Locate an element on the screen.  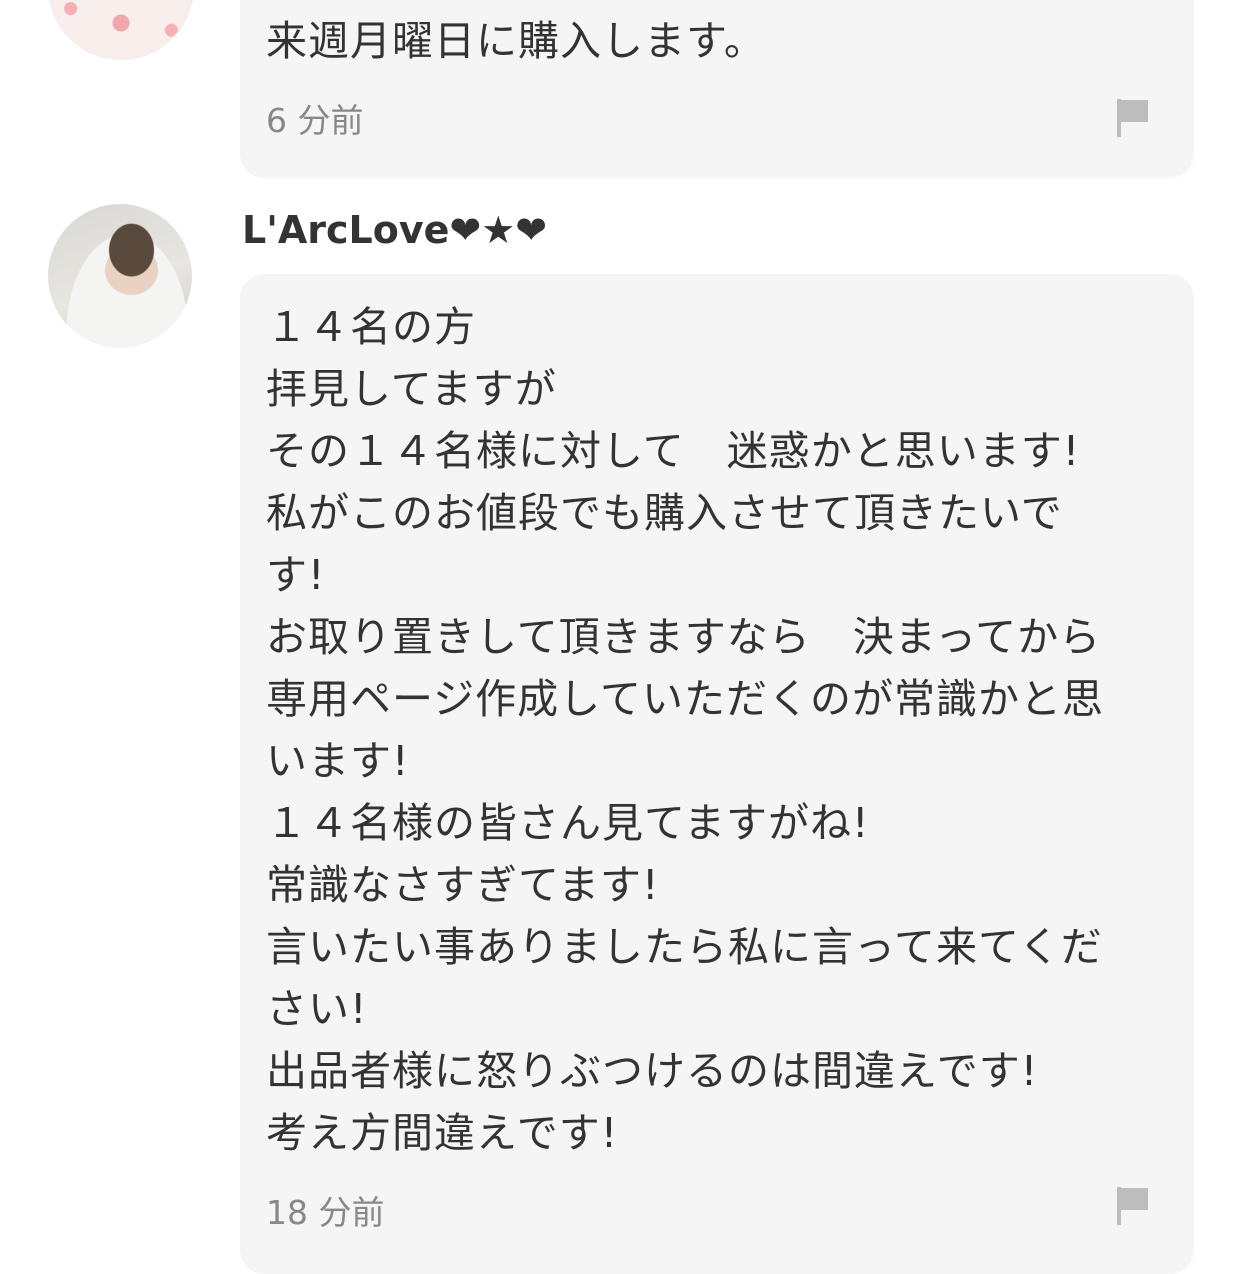
comment-text-line: １４名様の皆さん見てますがね! is located at coordinates (568, 823).